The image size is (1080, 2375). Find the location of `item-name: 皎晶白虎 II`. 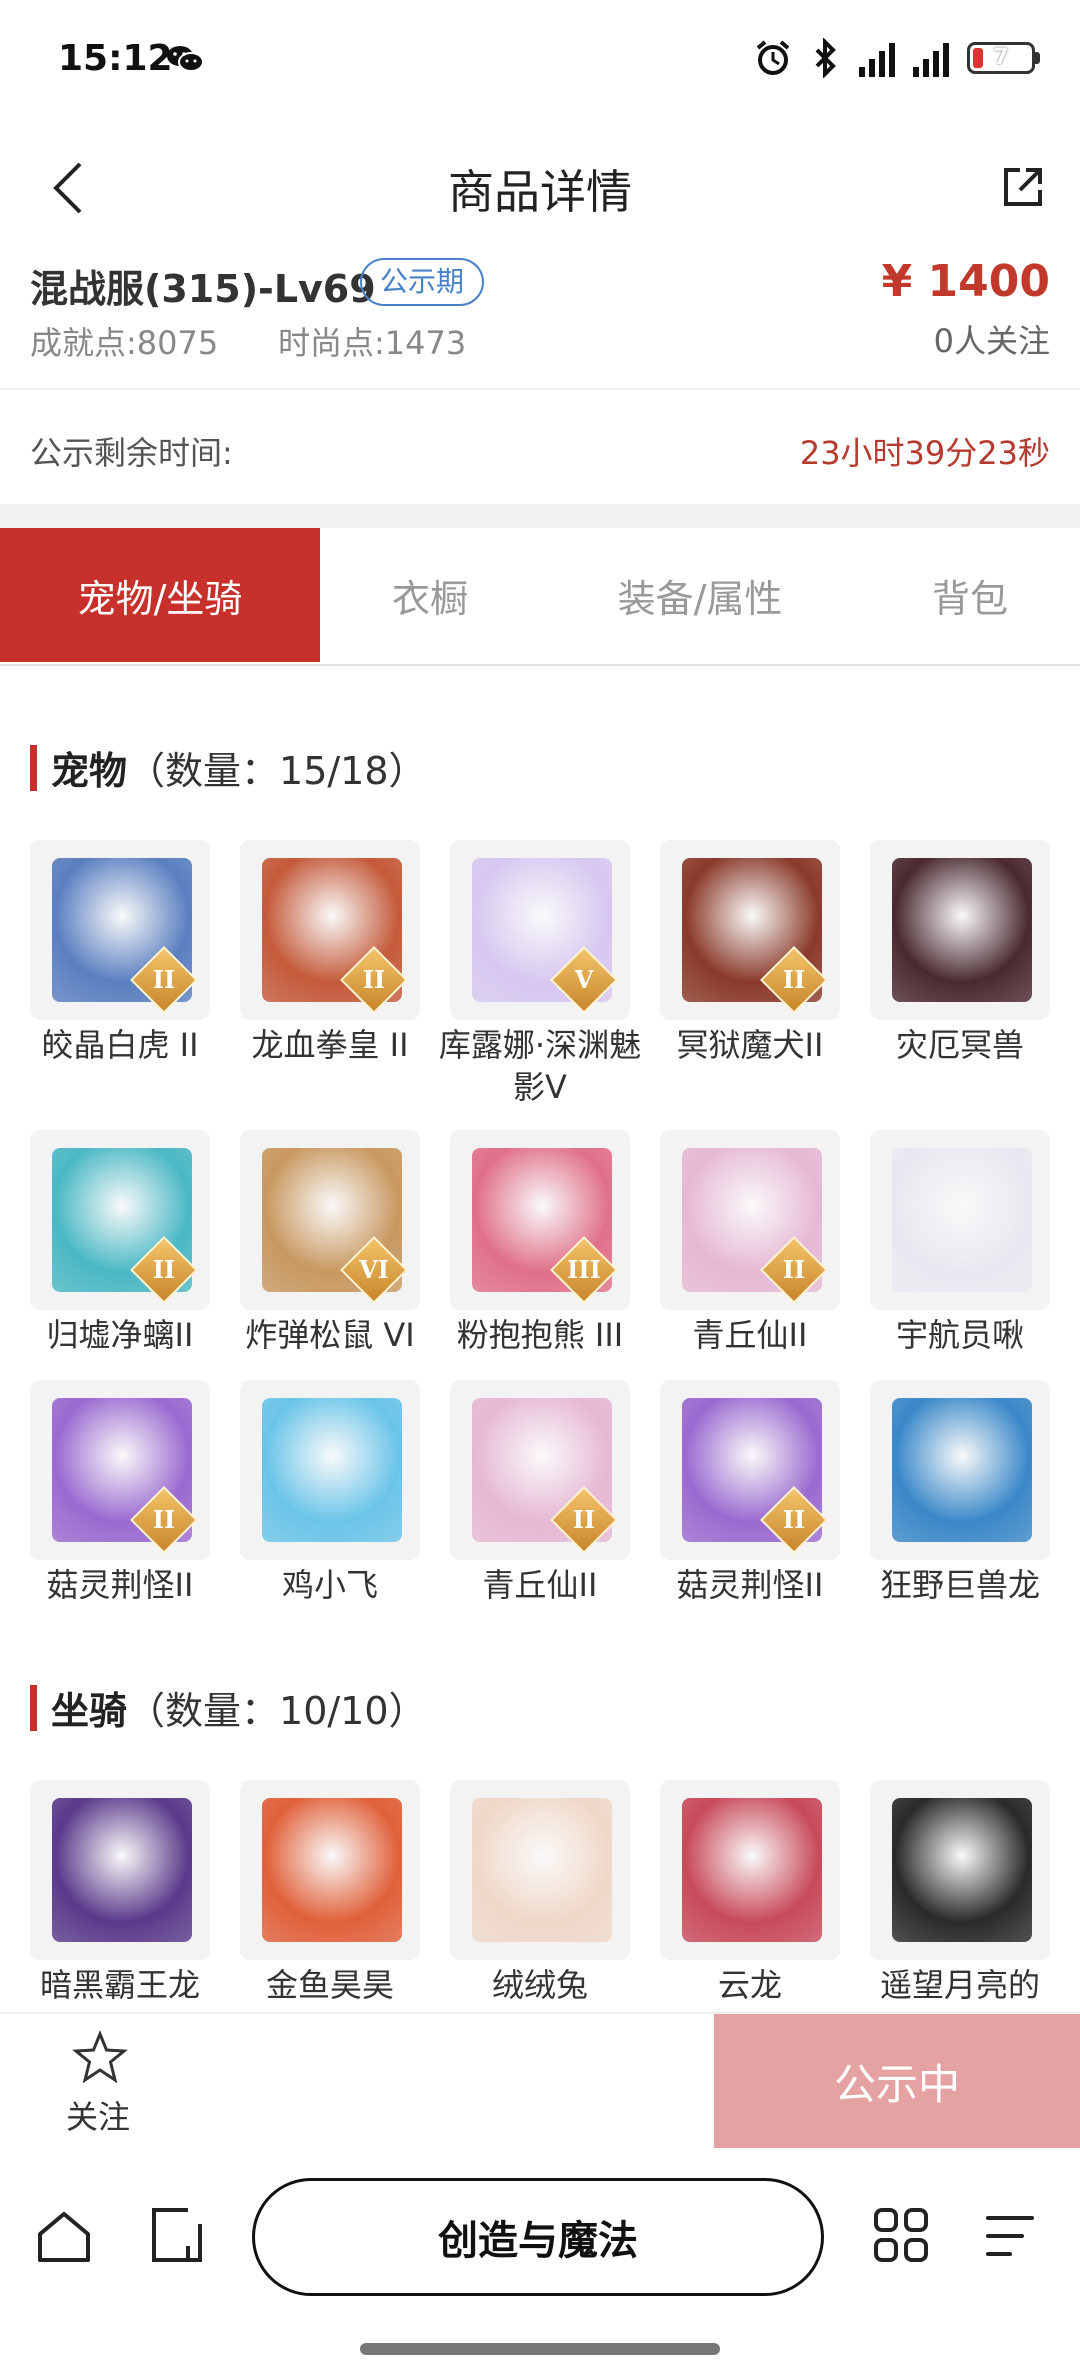

item-name: 皎晶白虎 II is located at coordinates (120, 1045).